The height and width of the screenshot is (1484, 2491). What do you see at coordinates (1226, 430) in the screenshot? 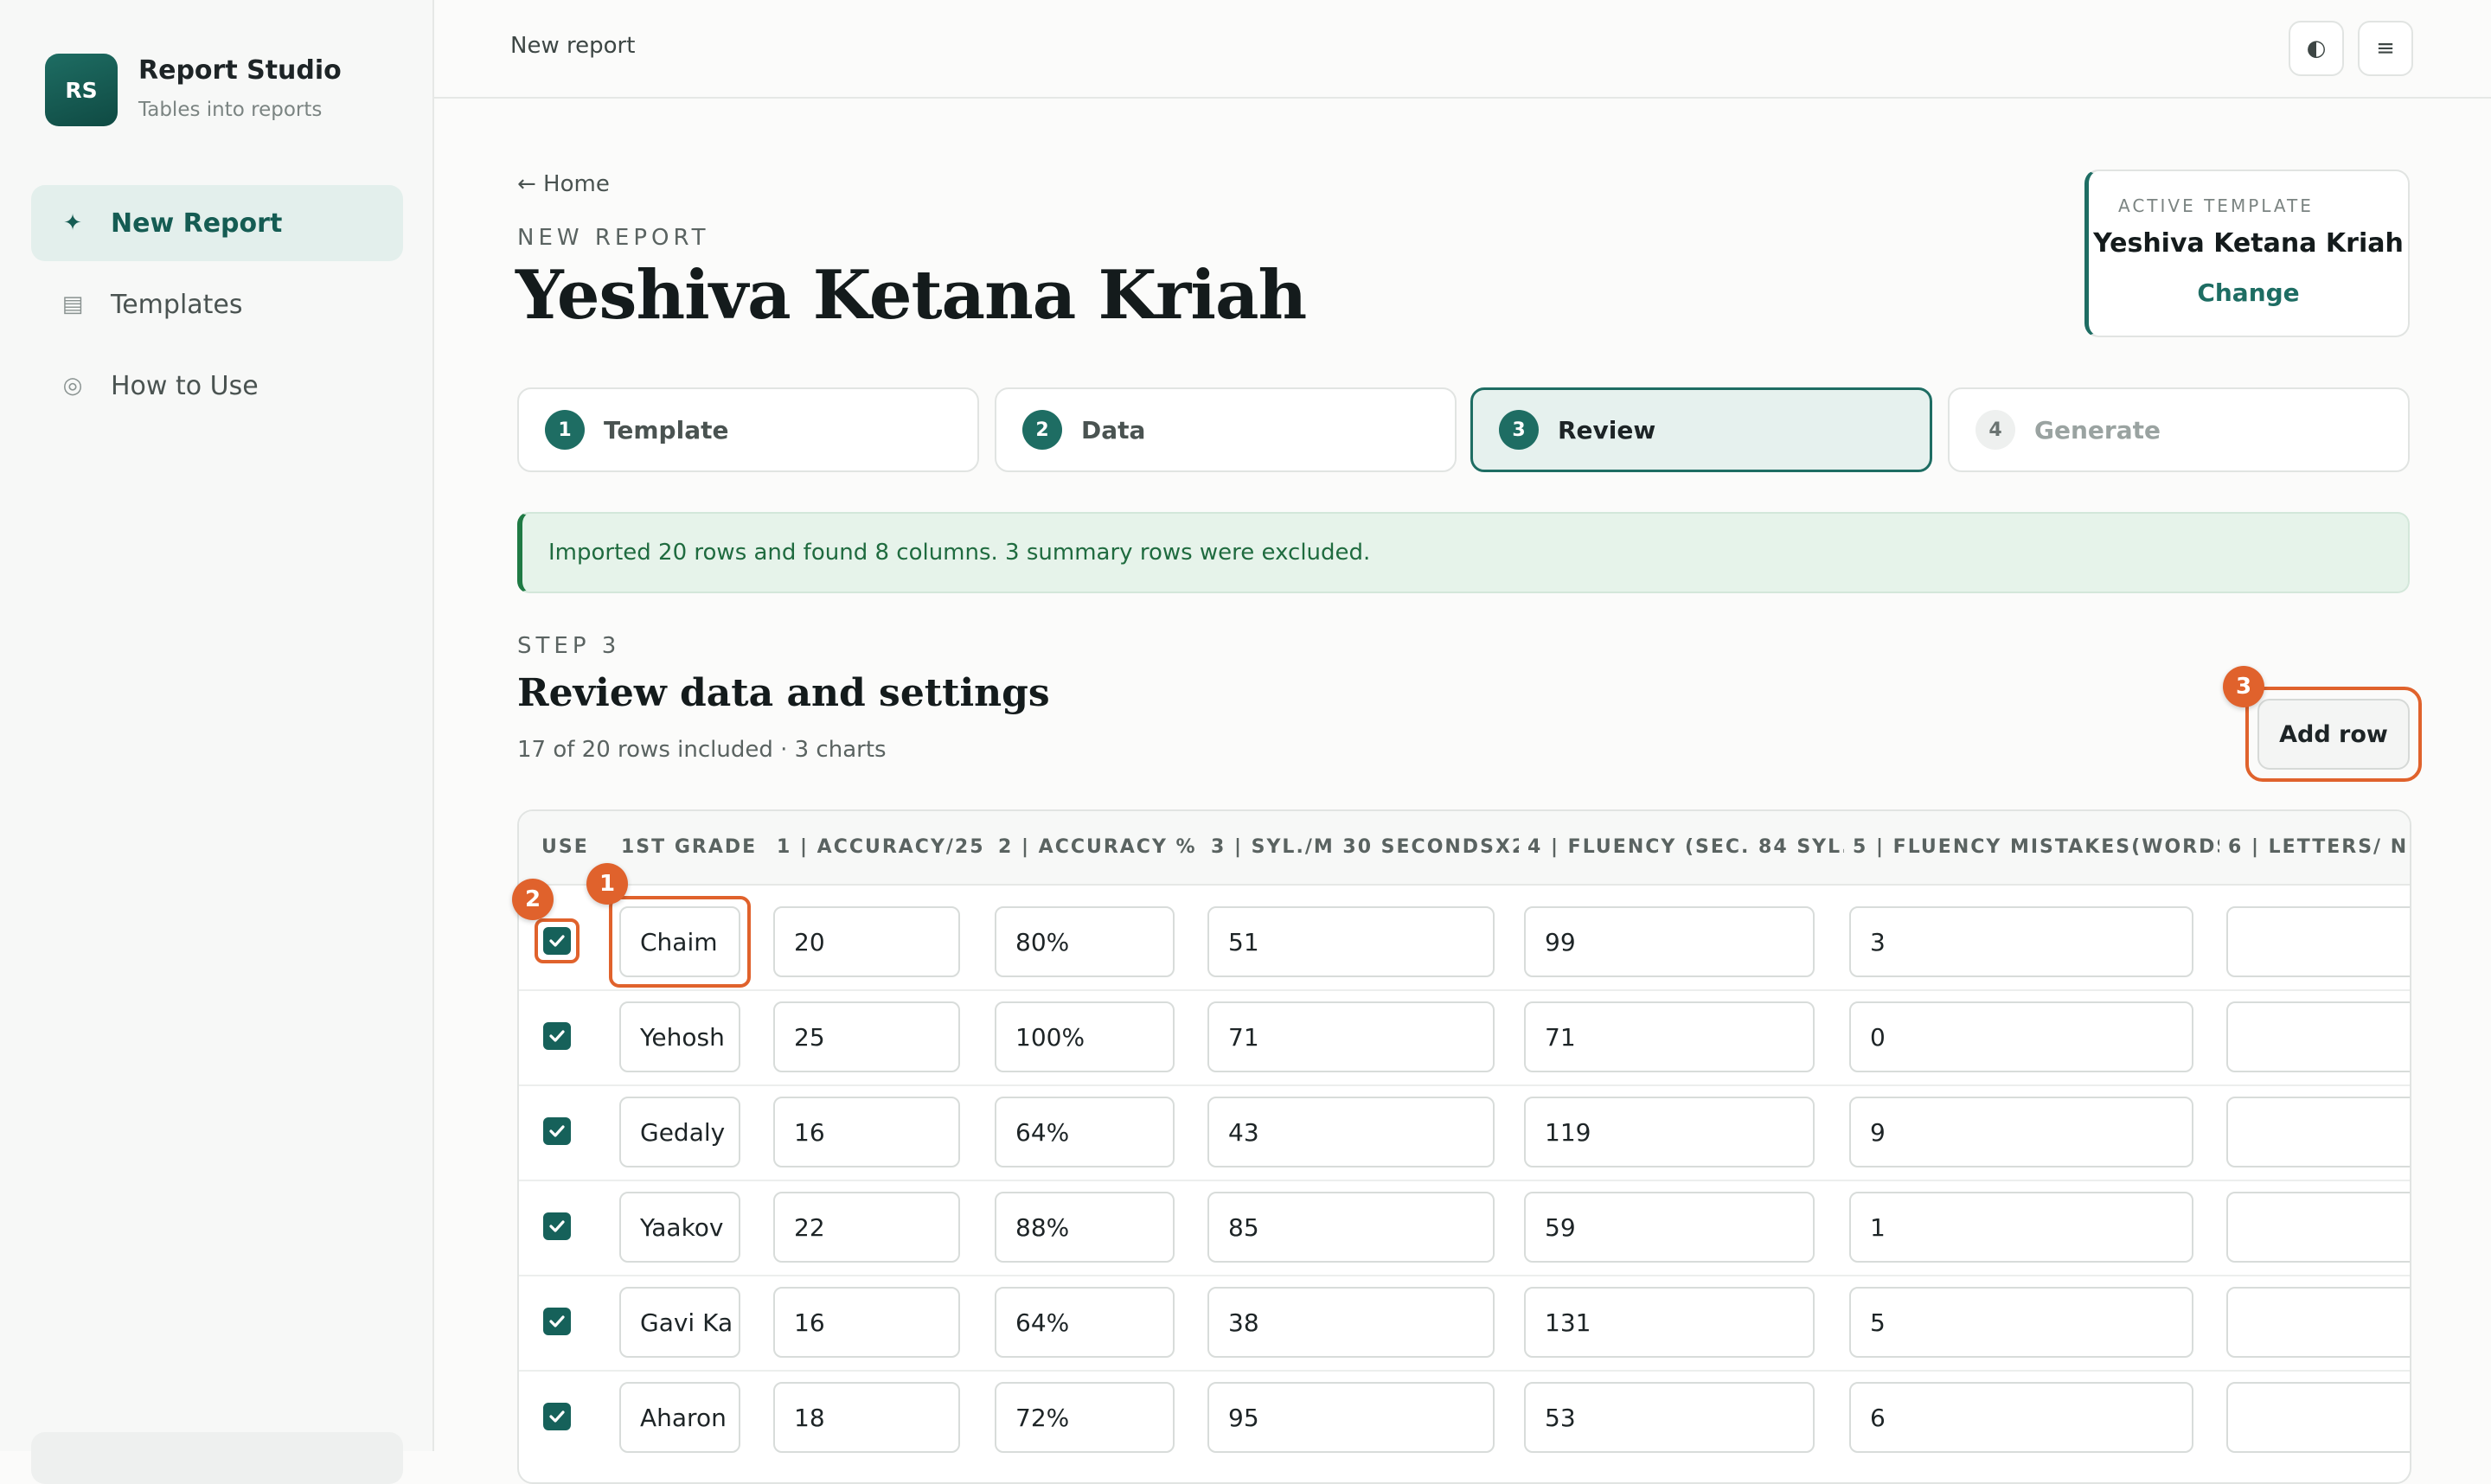
I see `step-data: 2 Data` at bounding box center [1226, 430].